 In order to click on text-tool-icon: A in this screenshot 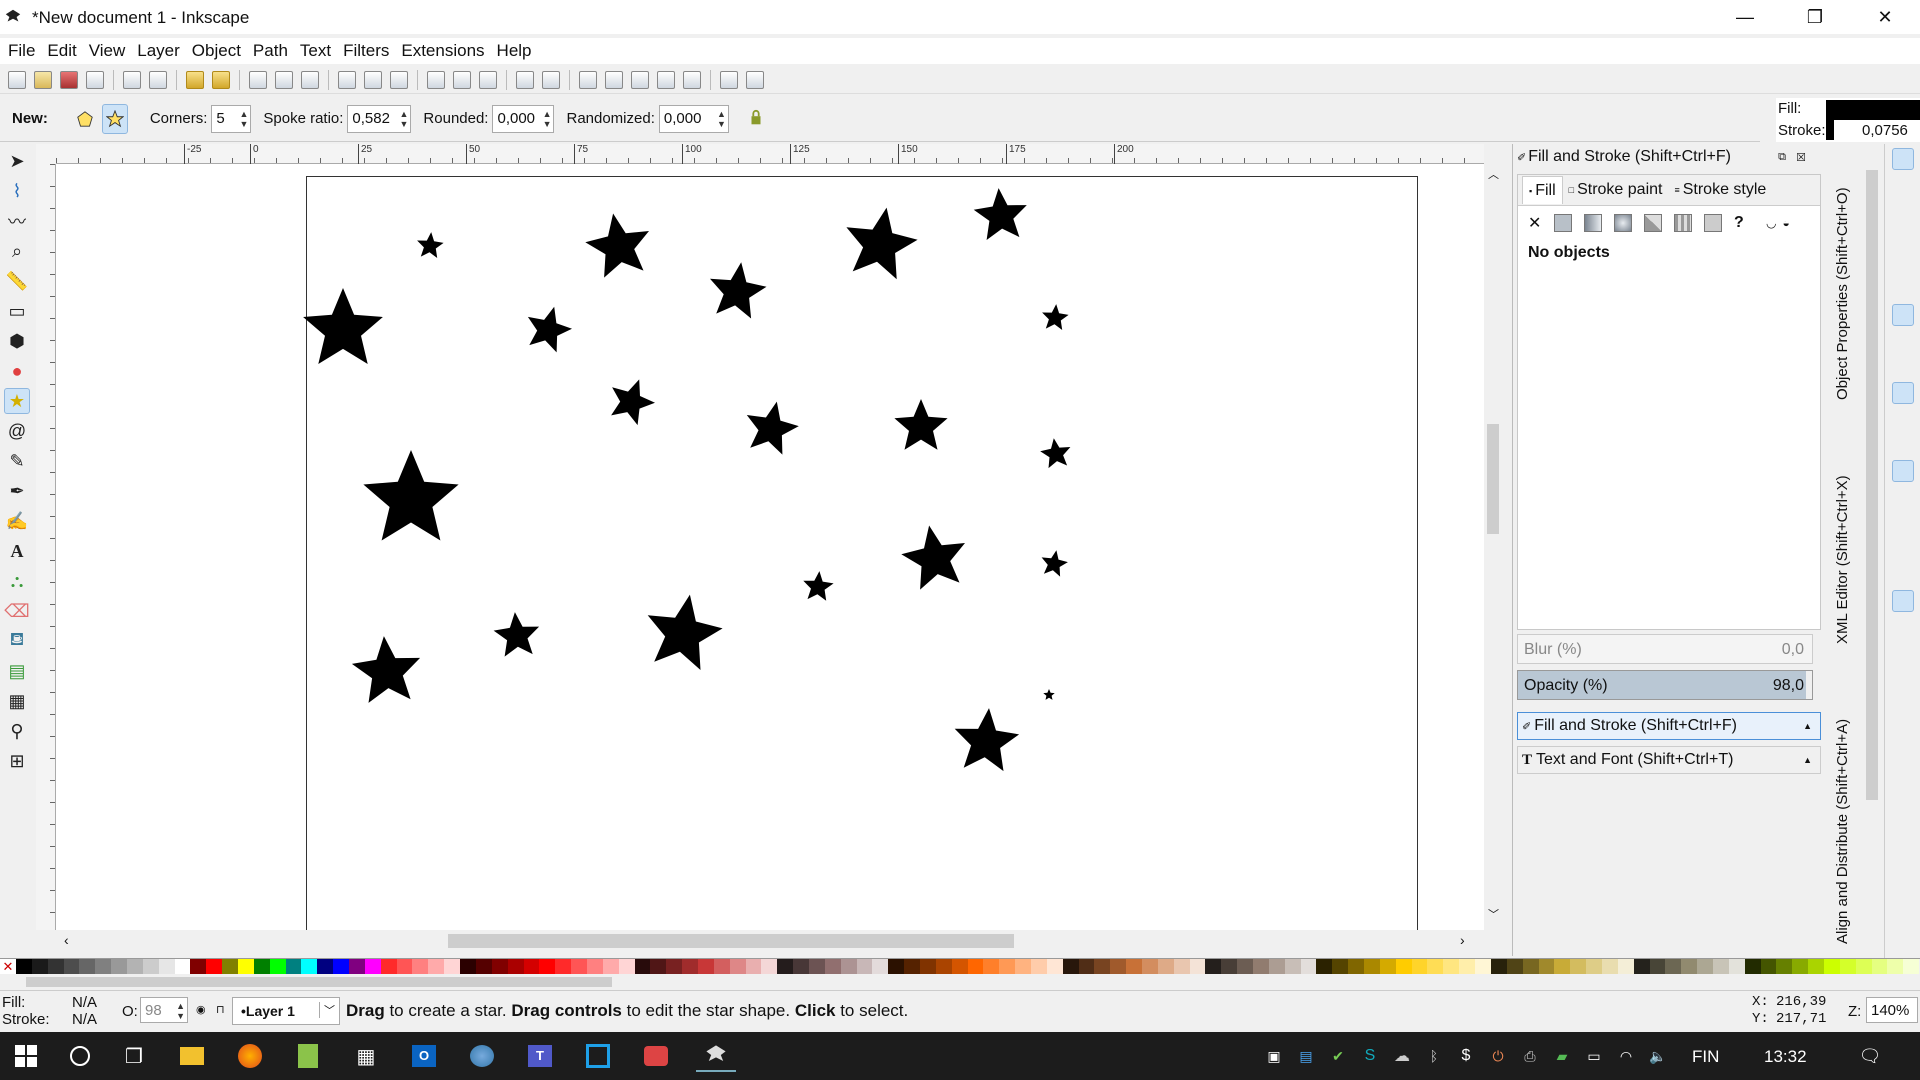, I will do `click(17, 551)`.